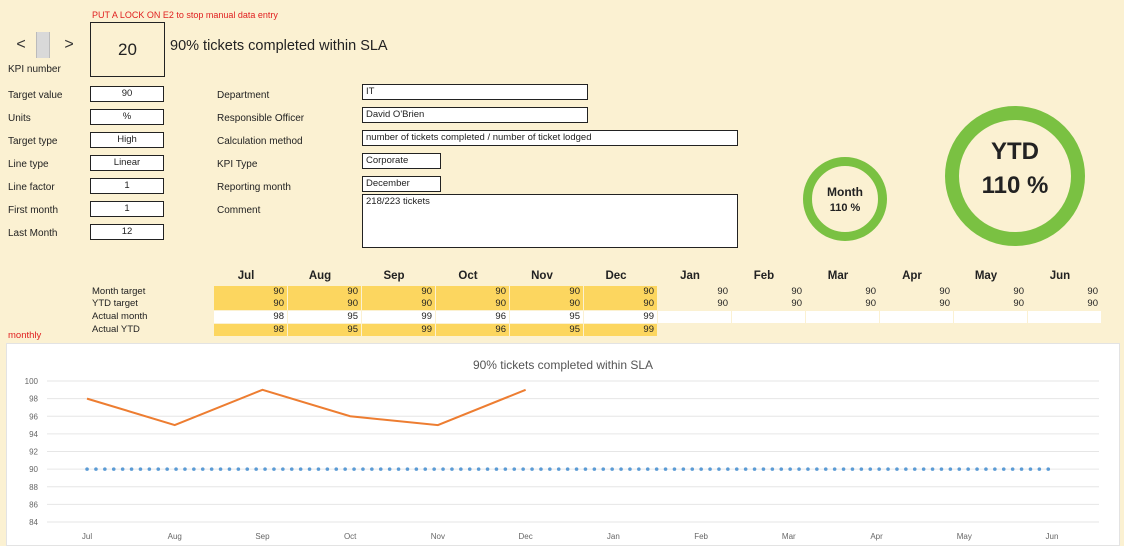  Describe the element at coordinates (34, 69) in the screenshot. I see `kpi-number-label: KPI number` at that location.